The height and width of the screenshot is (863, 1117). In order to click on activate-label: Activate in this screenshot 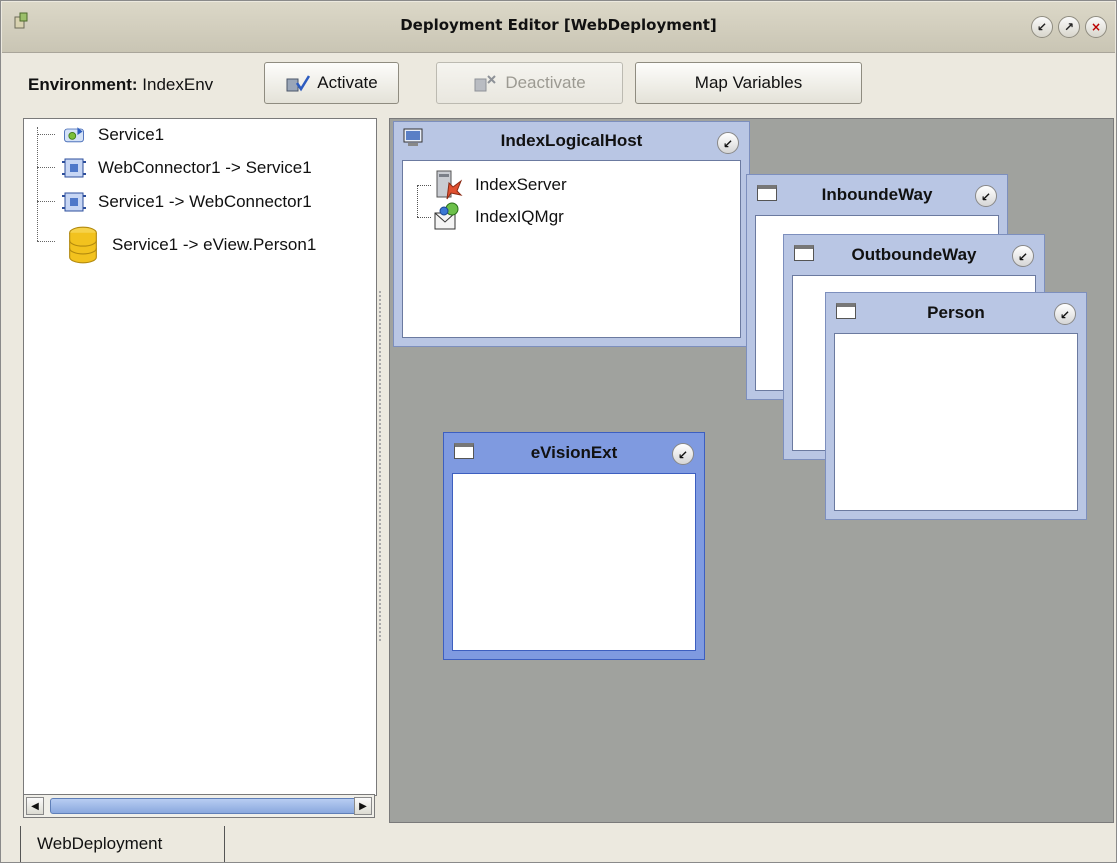, I will do `click(347, 82)`.